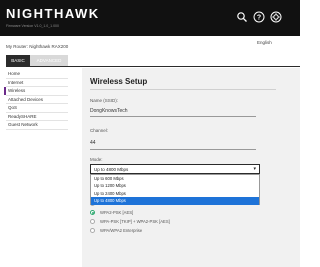  What do you see at coordinates (92, 230) in the screenshot?
I see `radio-enterprise` at bounding box center [92, 230].